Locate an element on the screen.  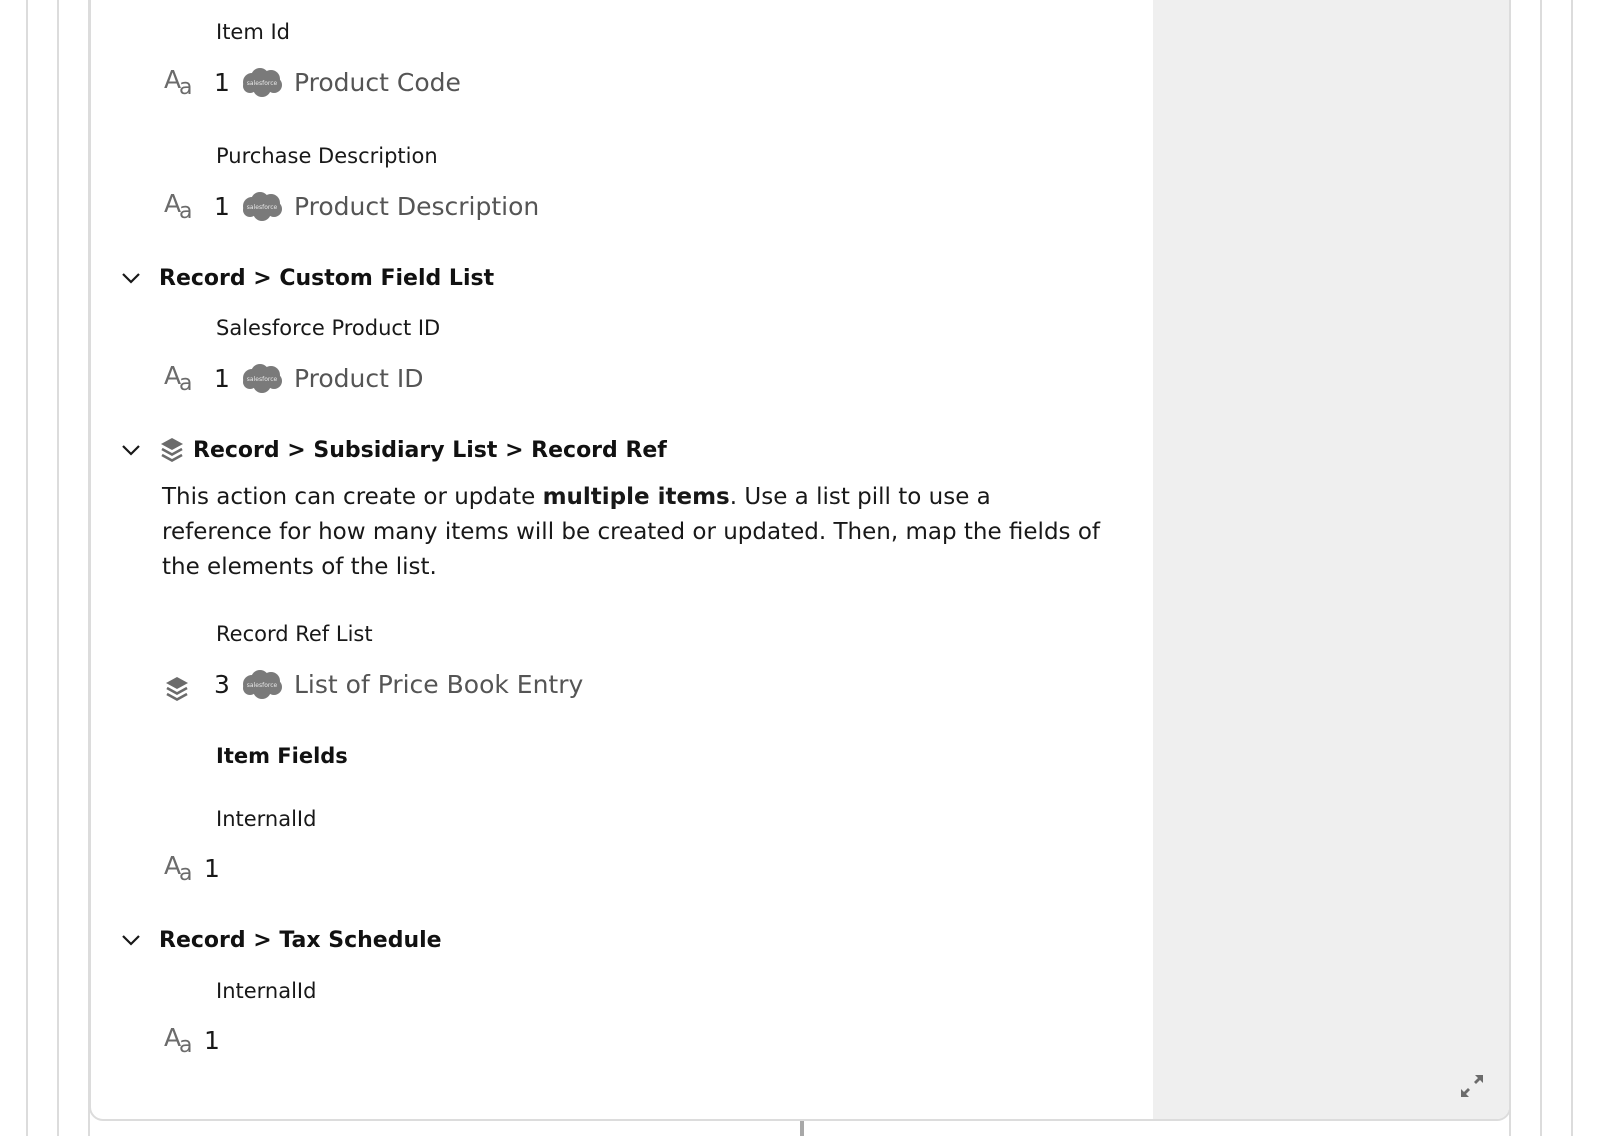
field-label: Item Id is located at coordinates (253, 32).